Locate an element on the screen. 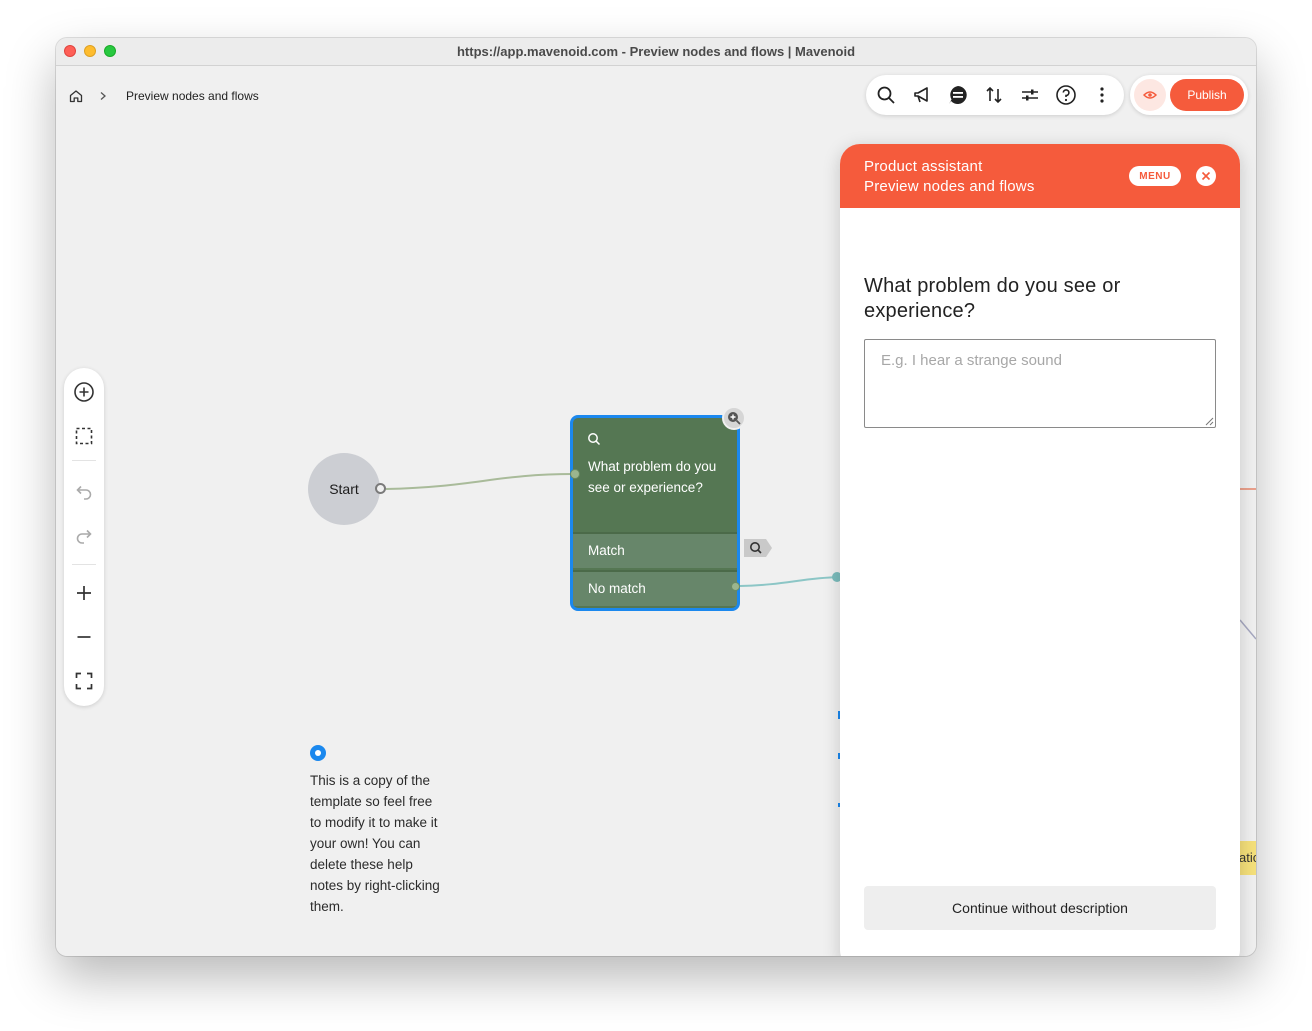 The image size is (1312, 1031). match-search-tag is located at coordinates (757, 548).